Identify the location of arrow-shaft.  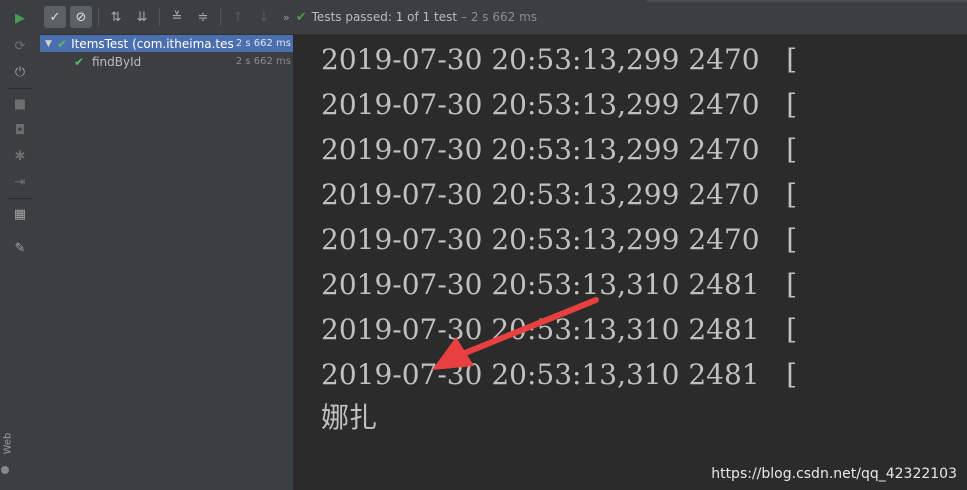
(530, 326).